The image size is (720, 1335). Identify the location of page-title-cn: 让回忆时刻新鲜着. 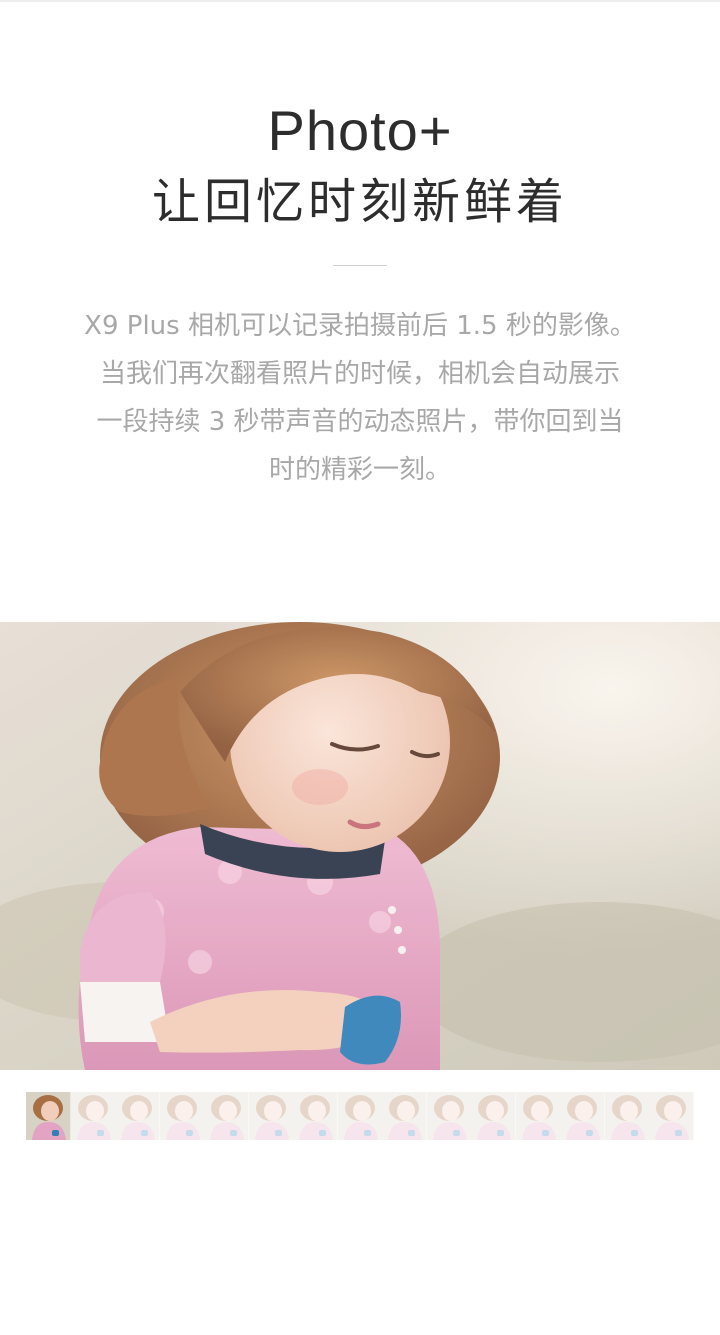
(359, 202).